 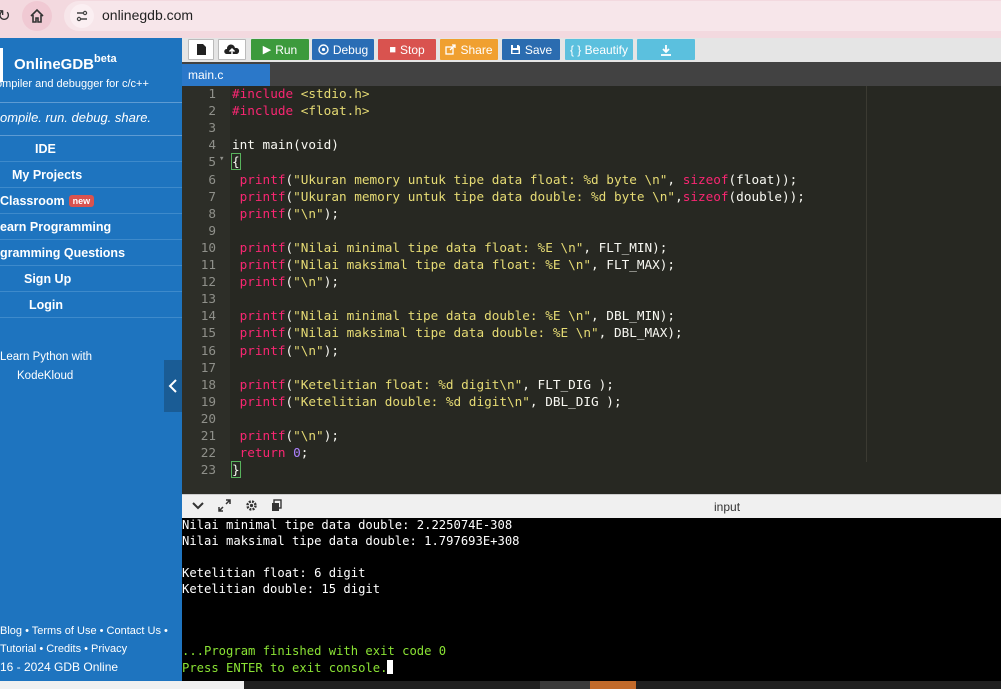 What do you see at coordinates (45, 148) in the screenshot?
I see `sidebar-item-label: IDE` at bounding box center [45, 148].